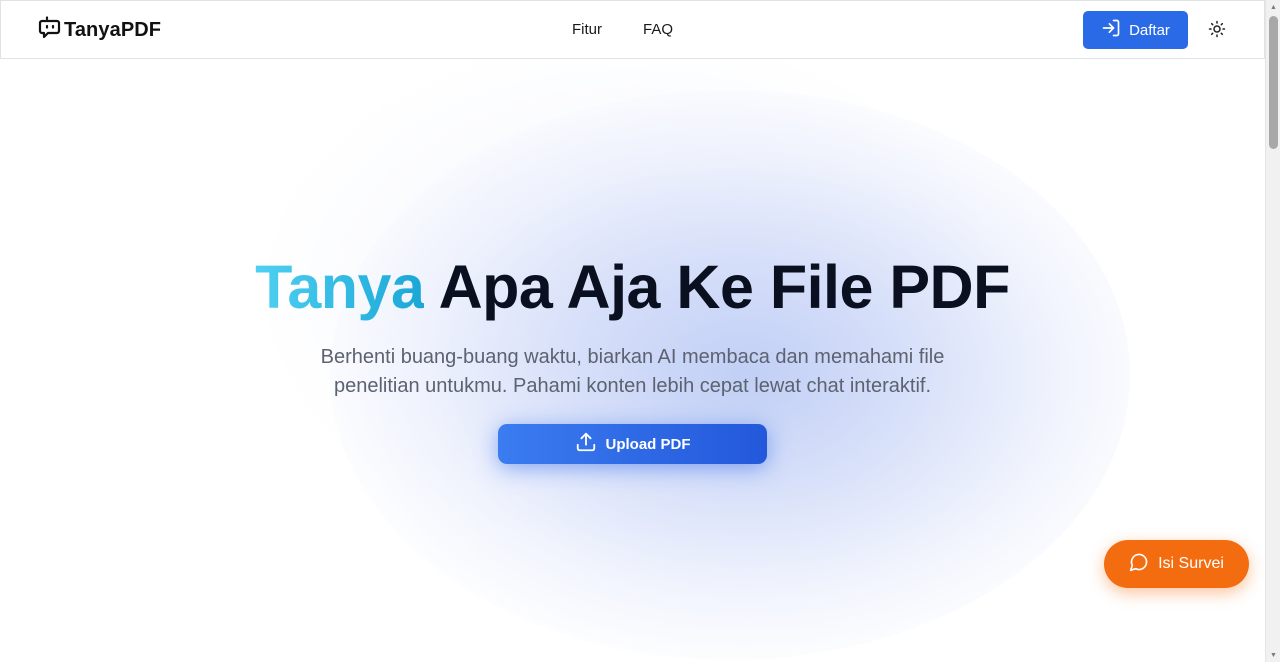 The image size is (1280, 662). I want to click on upload-icon, so click(586, 444).